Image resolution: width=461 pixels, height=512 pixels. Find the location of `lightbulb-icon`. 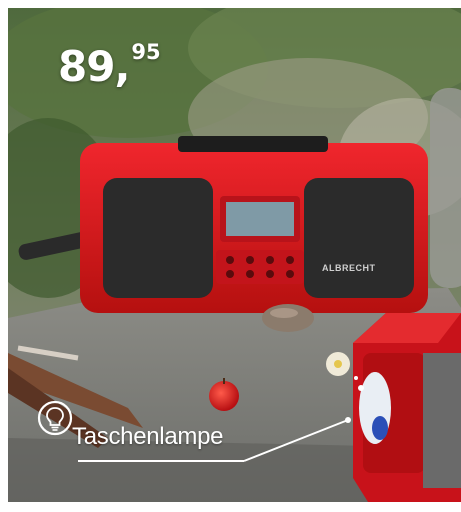

lightbulb-icon is located at coordinates (55, 418).